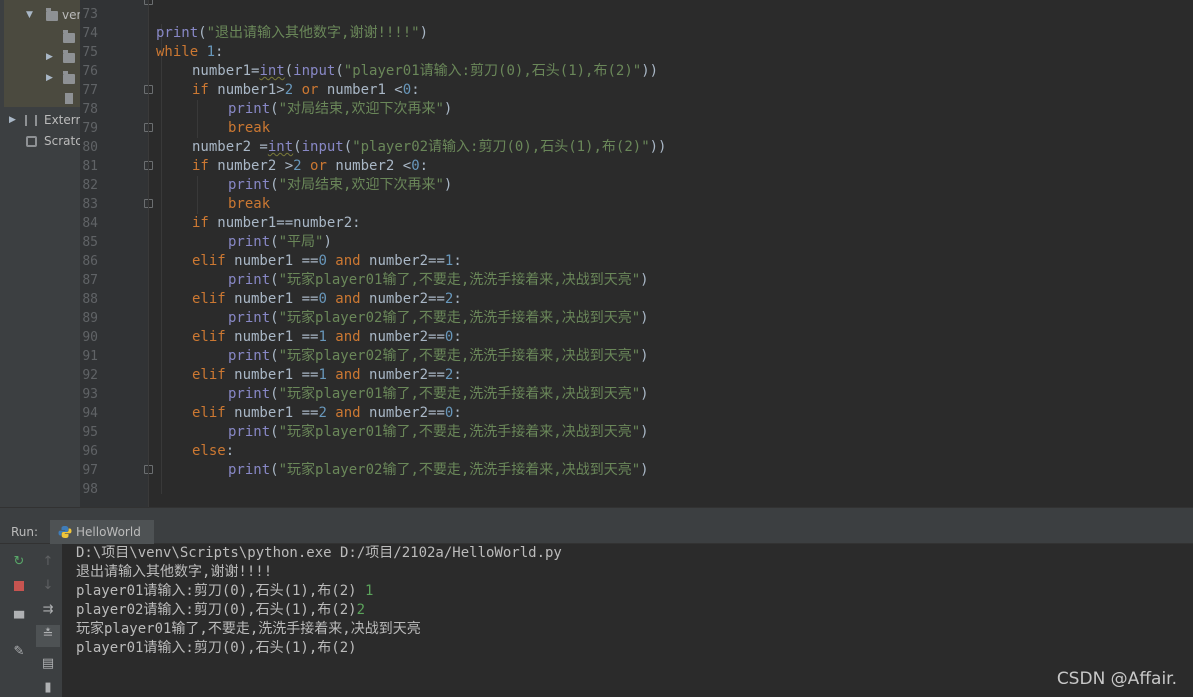  I want to click on code-line-78: print("对局结束,欢迎下次再来"), so click(340, 109).